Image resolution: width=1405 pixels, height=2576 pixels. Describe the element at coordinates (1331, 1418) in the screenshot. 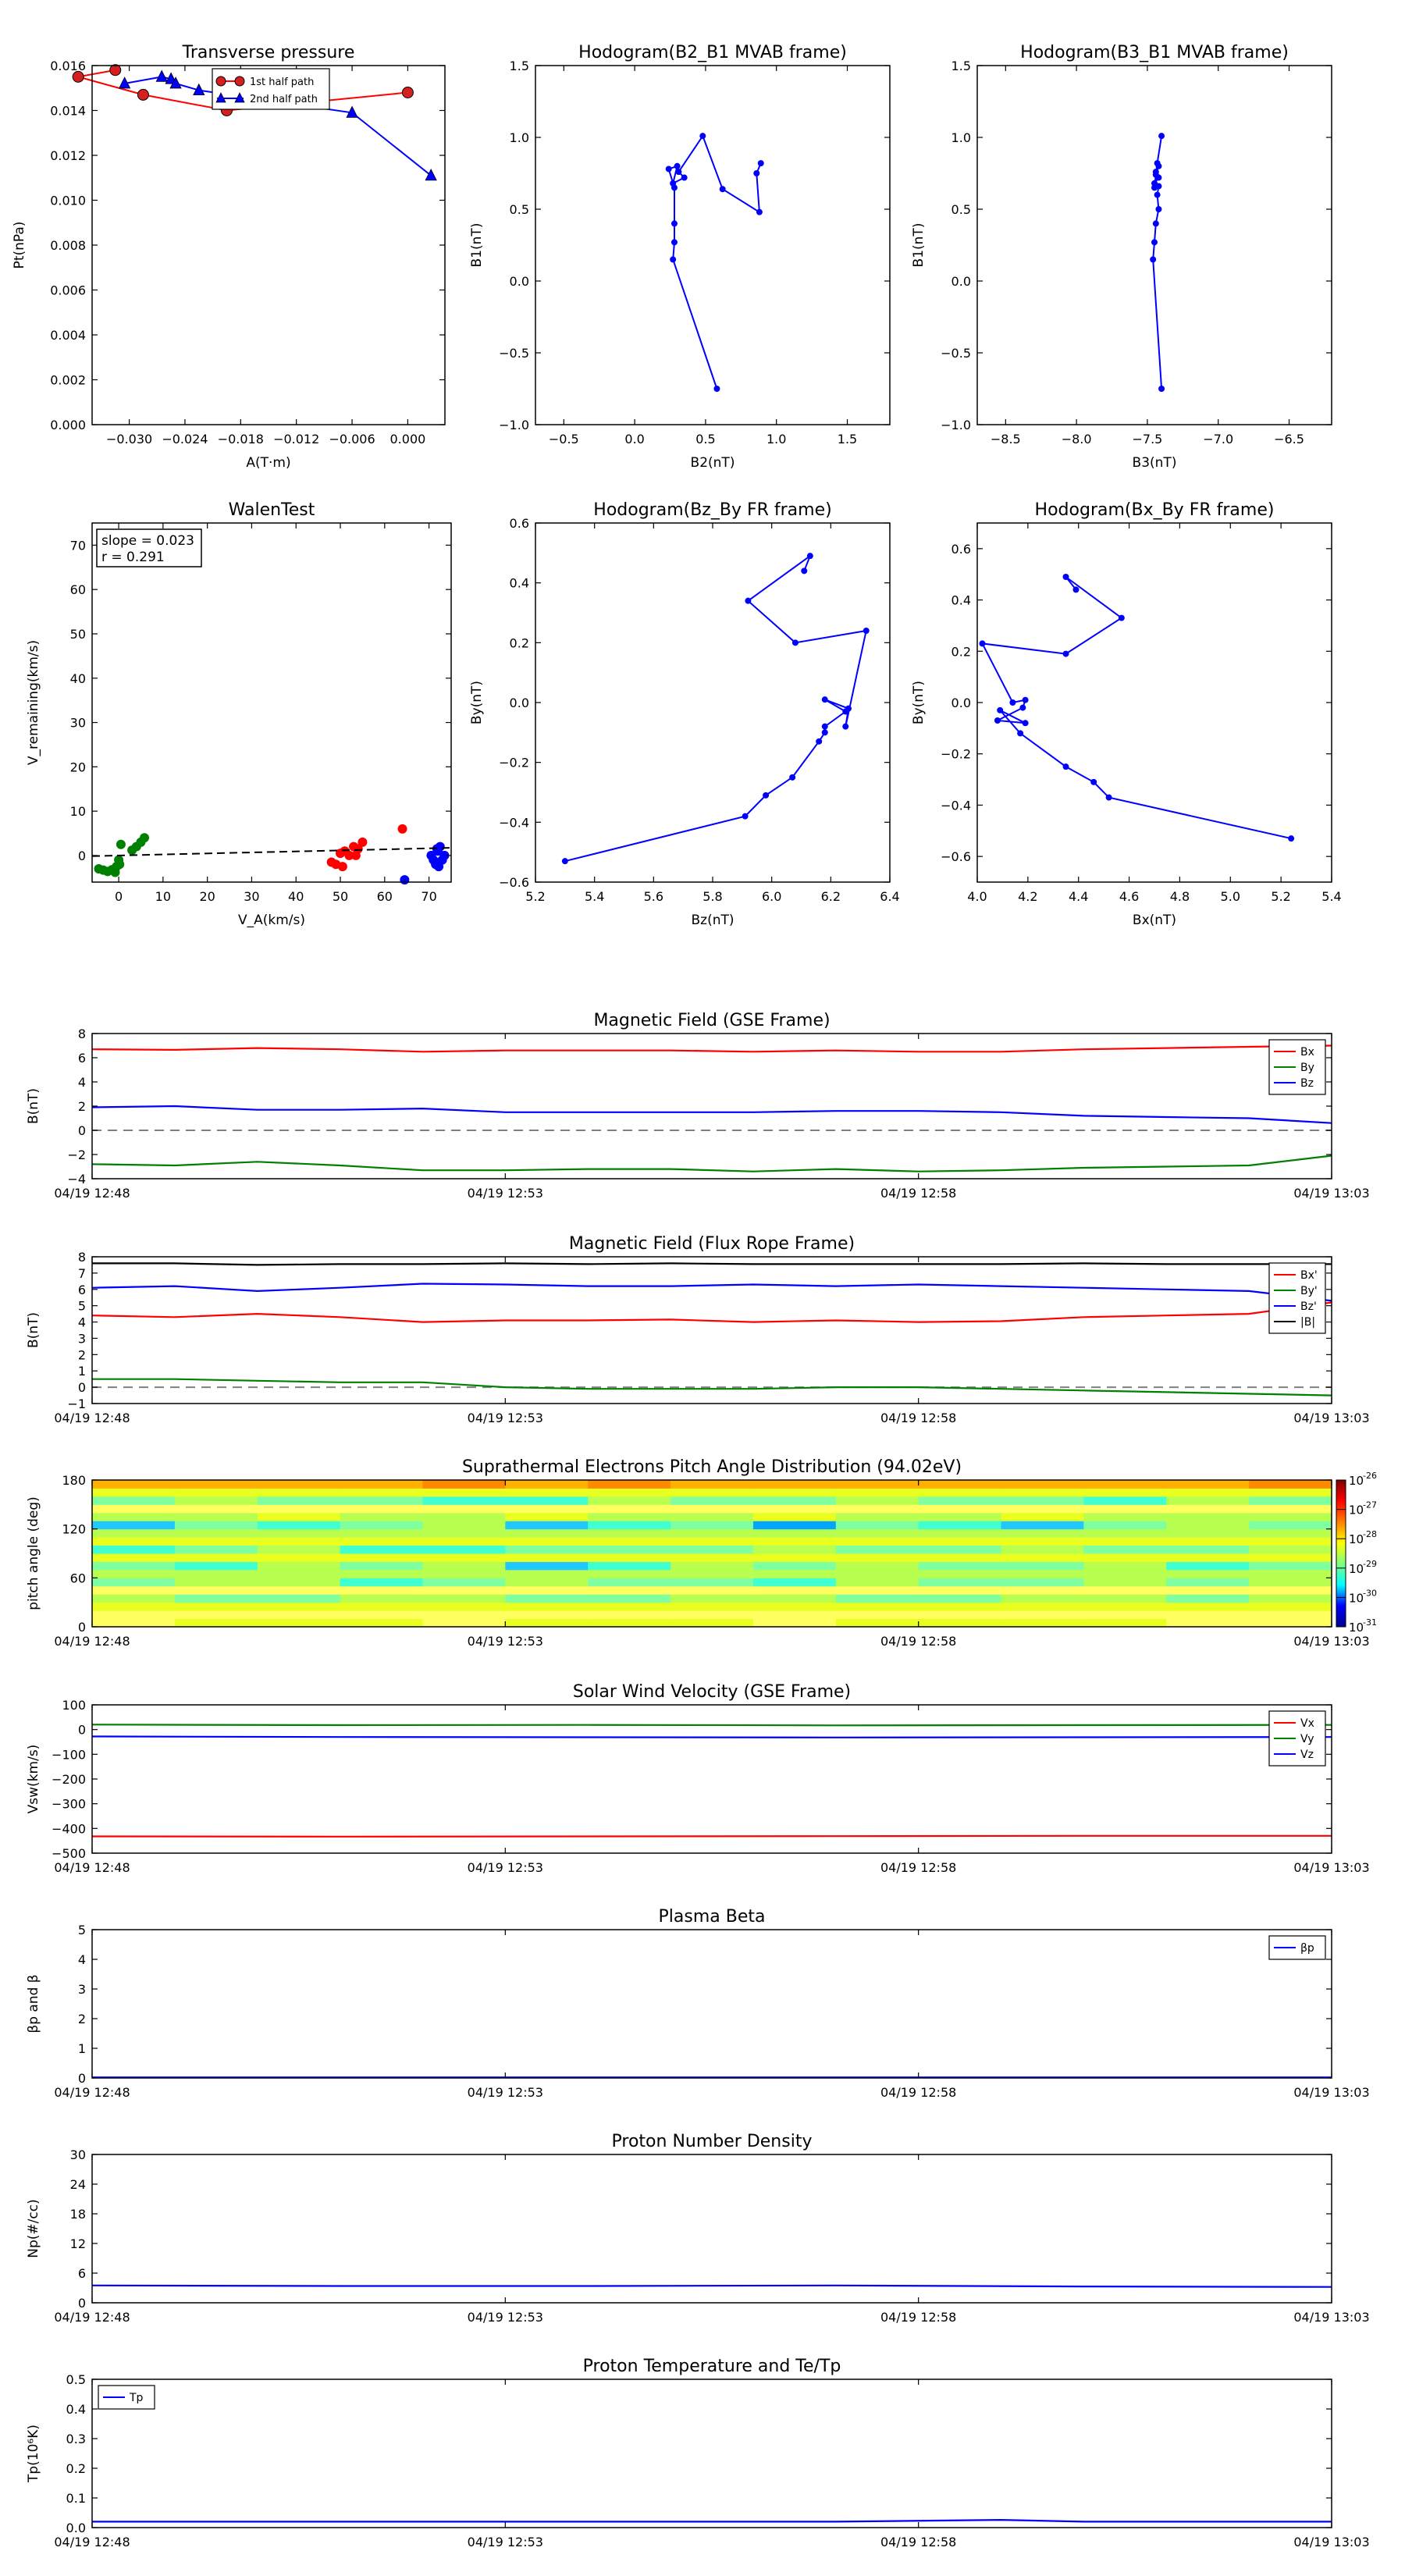

I see `time-tick-label: 04/19 13:03` at that location.